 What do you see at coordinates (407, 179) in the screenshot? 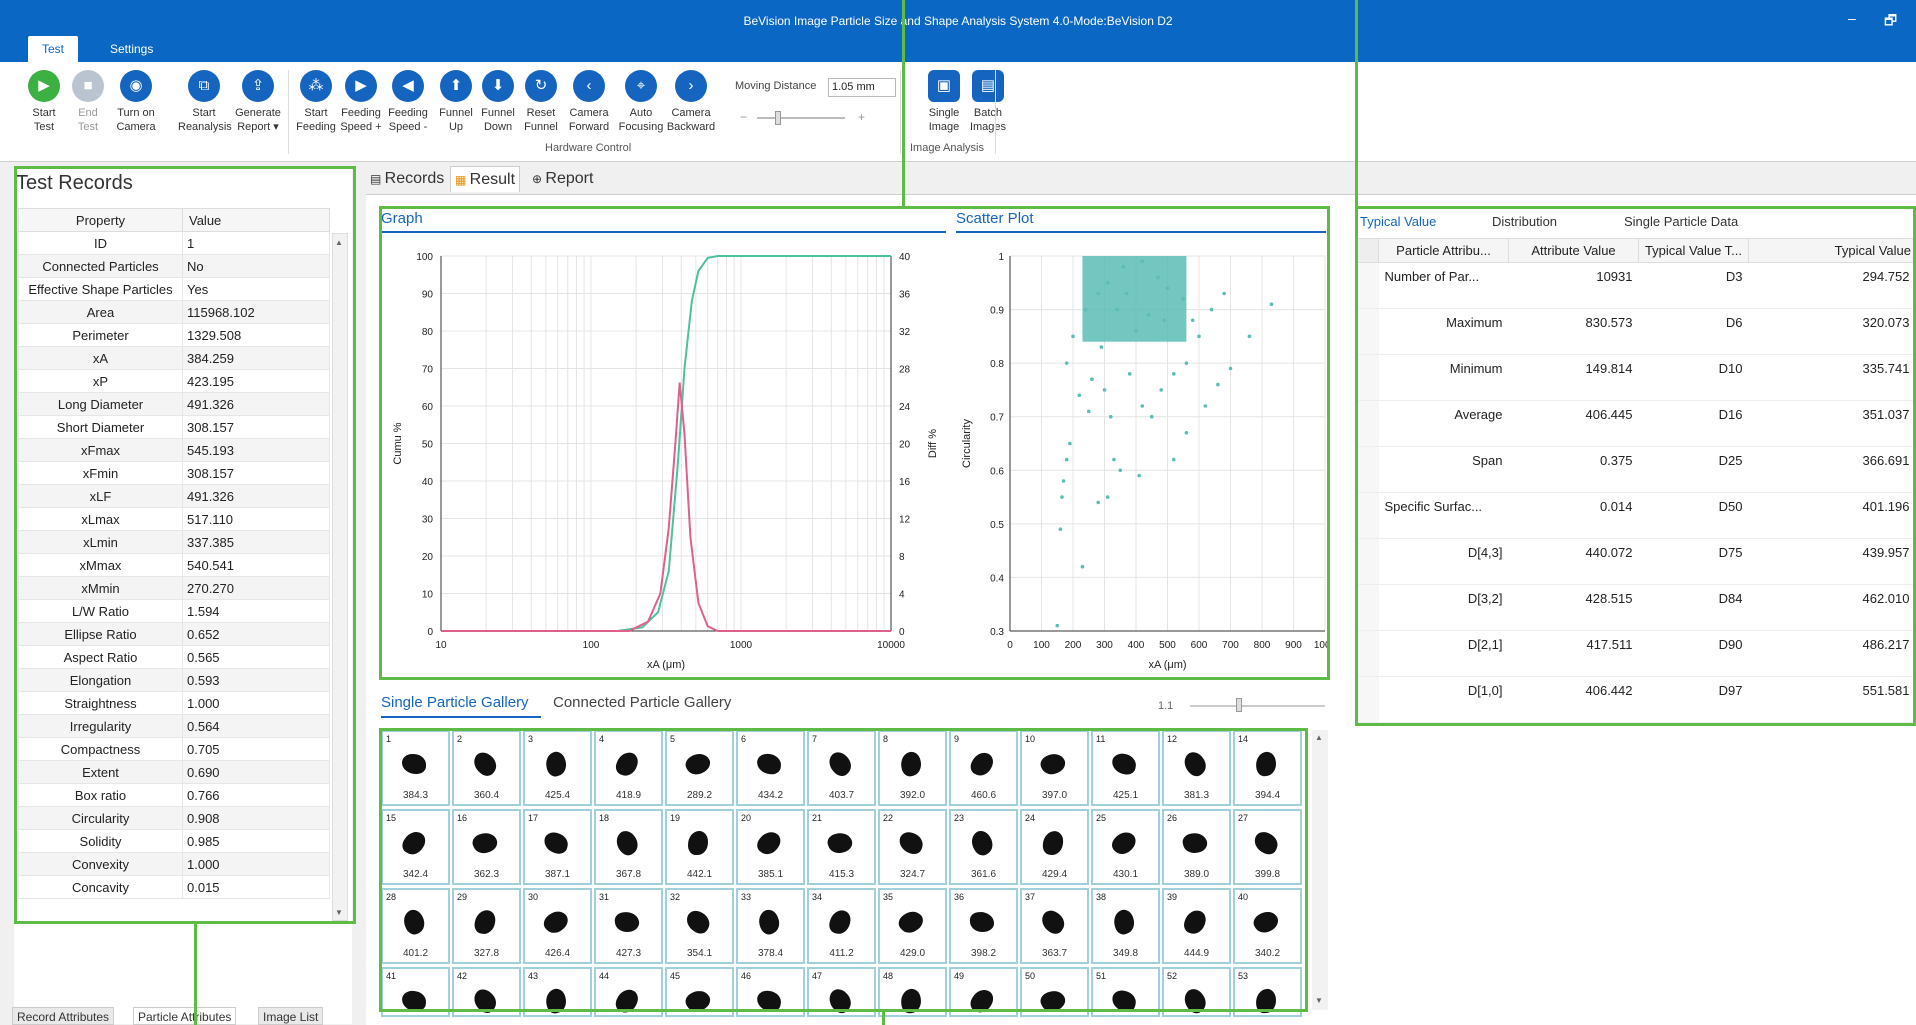
I see `tab-records: ▤ Records` at bounding box center [407, 179].